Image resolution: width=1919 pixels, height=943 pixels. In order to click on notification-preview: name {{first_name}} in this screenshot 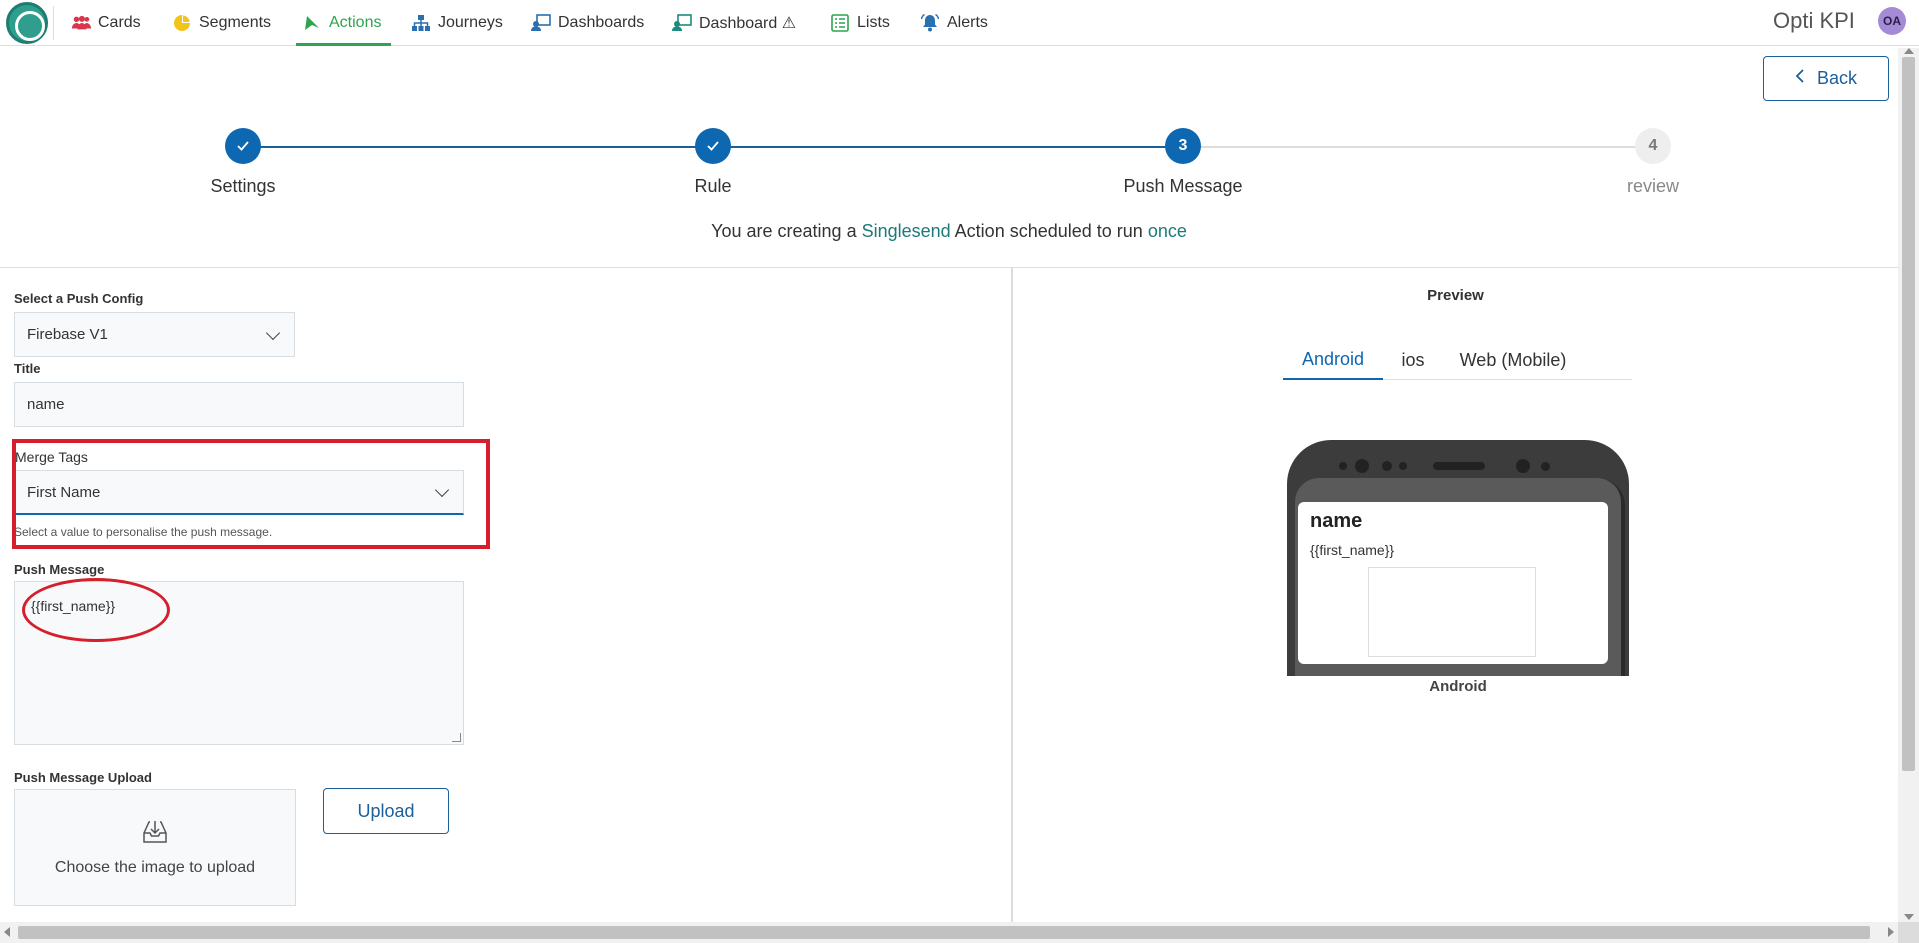, I will do `click(1453, 583)`.